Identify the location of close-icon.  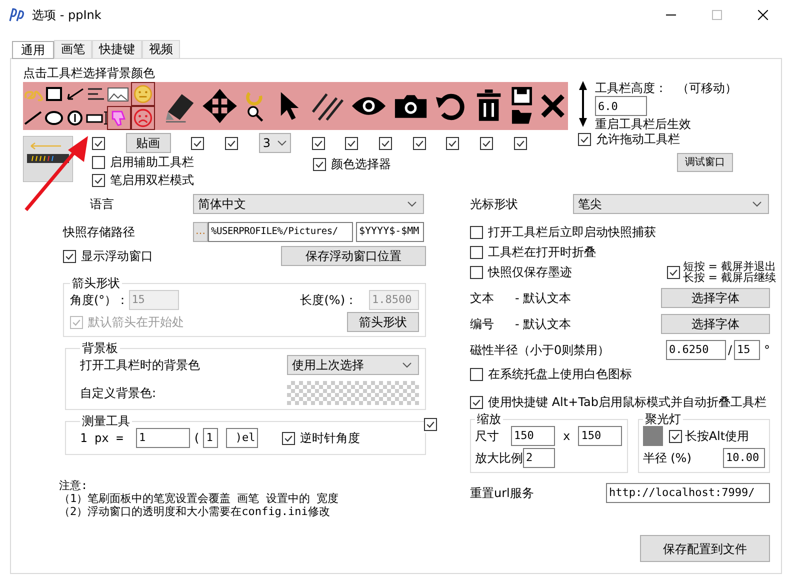
(763, 15).